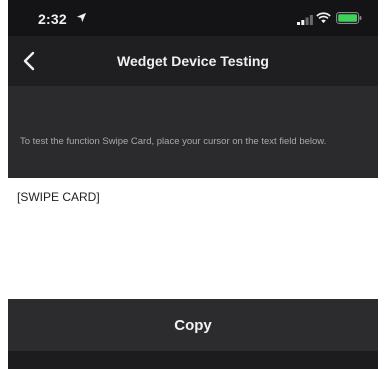  What do you see at coordinates (52, 19) in the screenshot?
I see `status-time: 2:32` at bounding box center [52, 19].